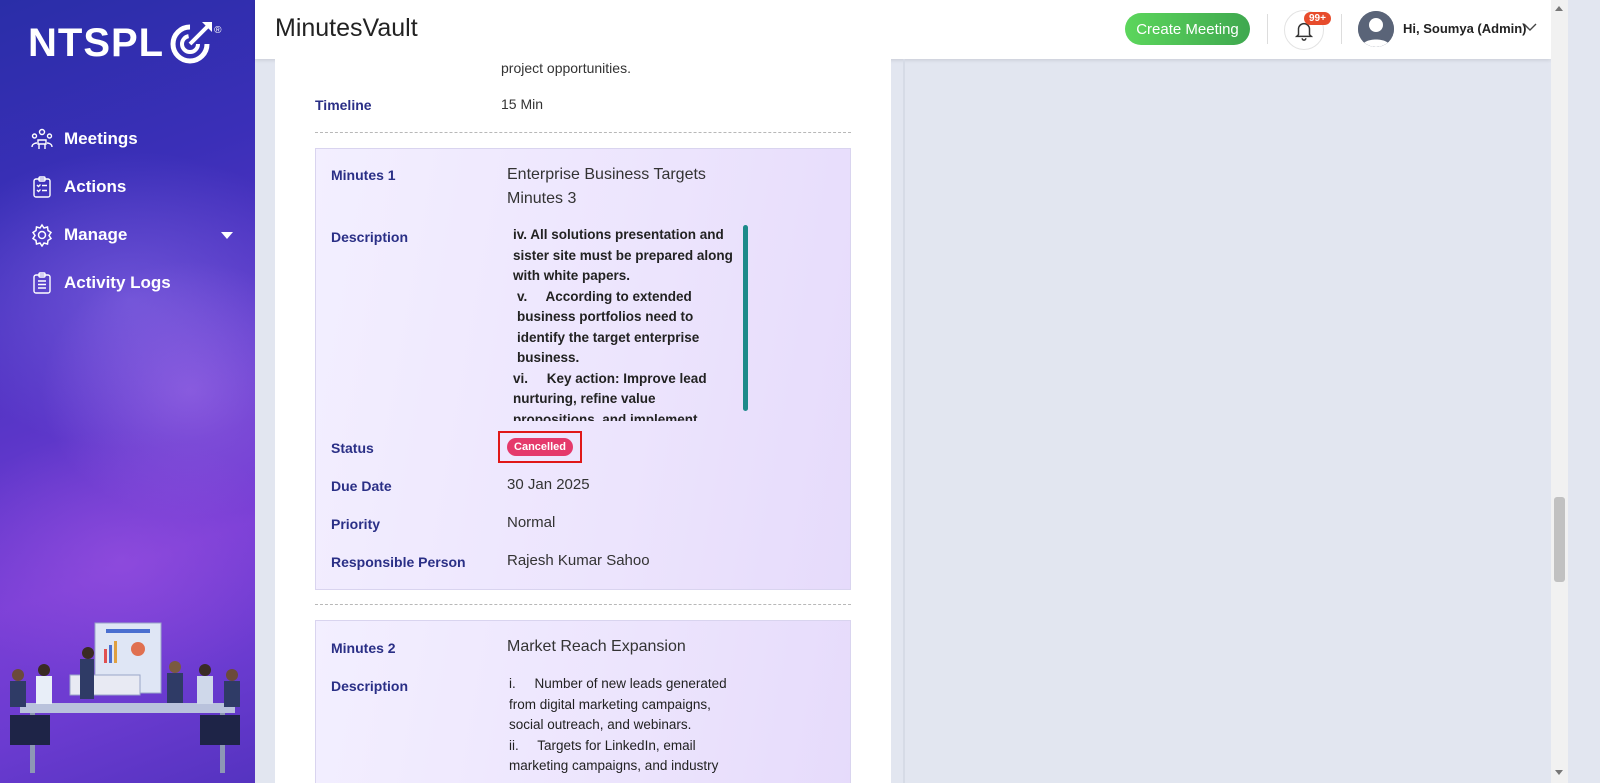 The width and height of the screenshot is (1600, 783). Describe the element at coordinates (137, 187) in the screenshot. I see `sidebar-item-actions: Actions` at that location.